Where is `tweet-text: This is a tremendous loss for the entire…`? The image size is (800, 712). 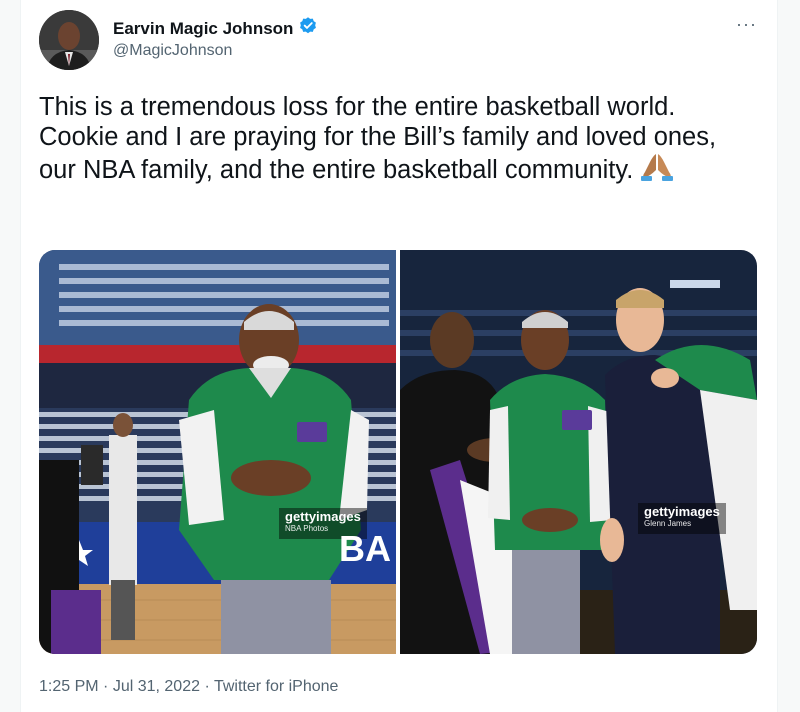 tweet-text: This is a tremendous loss for the entire… is located at coordinates (399, 140).